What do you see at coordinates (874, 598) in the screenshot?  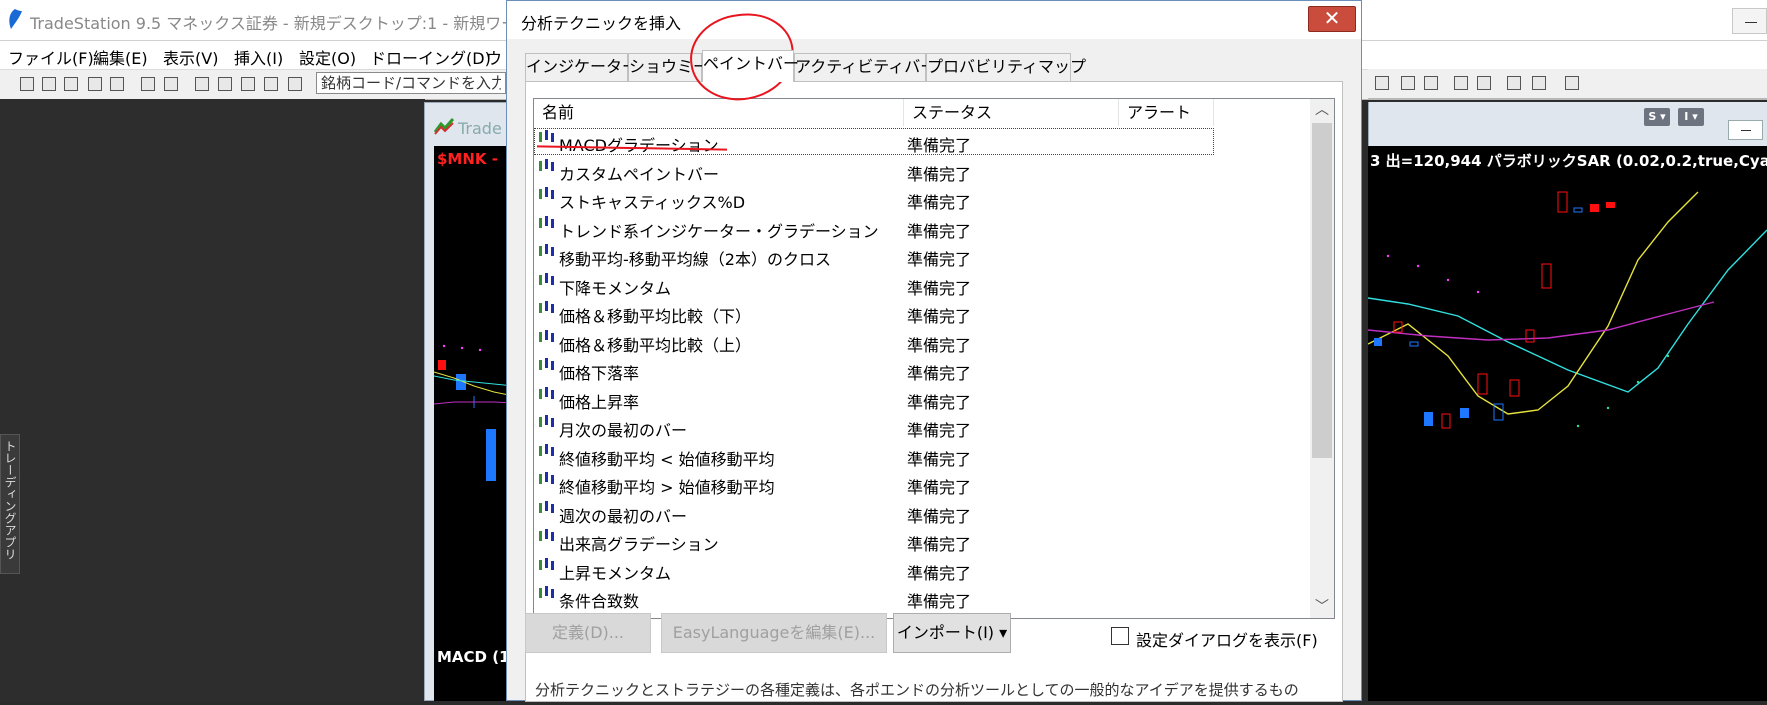 I see `list-item: 条件合致数 準備完了` at bounding box center [874, 598].